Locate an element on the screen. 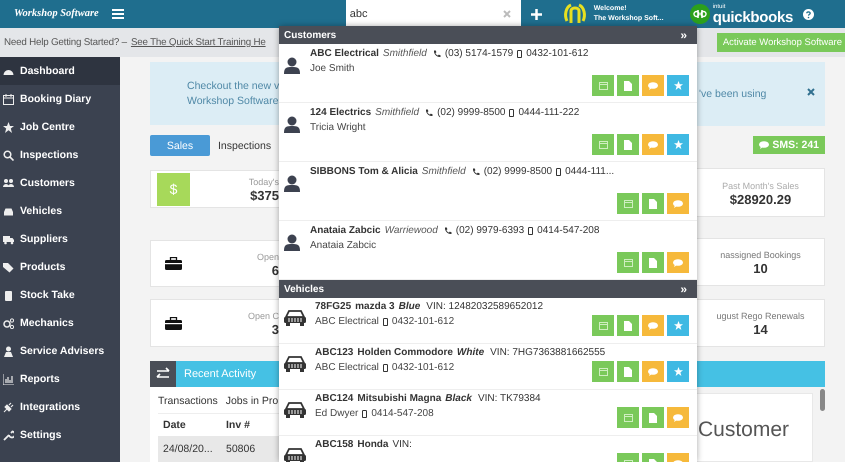 Image resolution: width=845 pixels, height=462 pixels. phone-number: (02) 9999-8500 is located at coordinates (518, 171).